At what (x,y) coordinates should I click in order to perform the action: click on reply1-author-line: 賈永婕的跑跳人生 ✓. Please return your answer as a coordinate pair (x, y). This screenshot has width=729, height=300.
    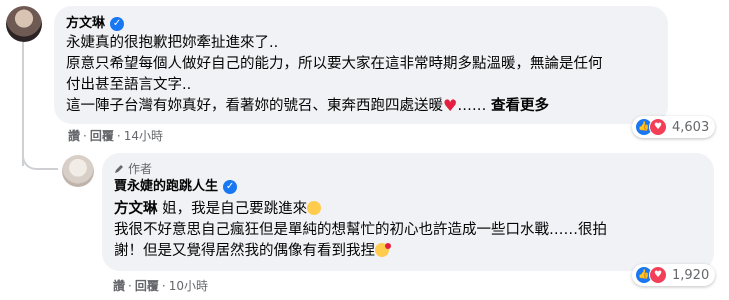
    Looking at the image, I should click on (176, 187).